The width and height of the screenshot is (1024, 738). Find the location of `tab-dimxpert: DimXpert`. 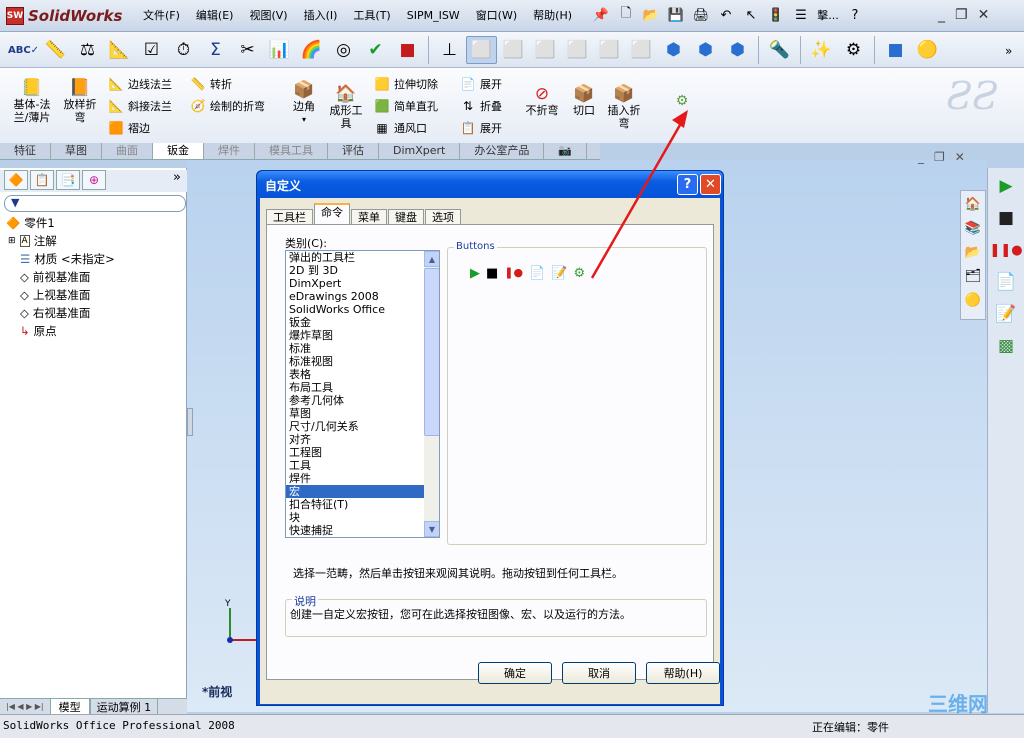

tab-dimxpert: DimXpert is located at coordinates (420, 151).